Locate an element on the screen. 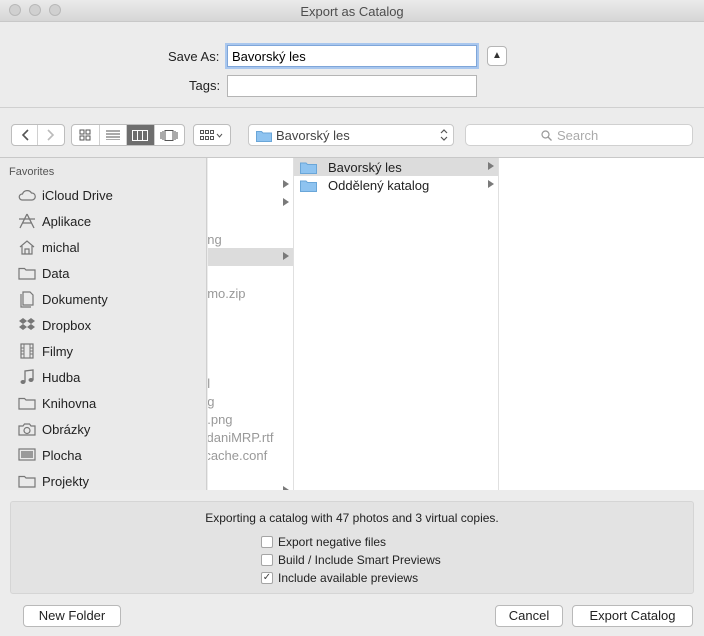 This screenshot has height=636, width=704. icon-view-button is located at coordinates (86, 135).